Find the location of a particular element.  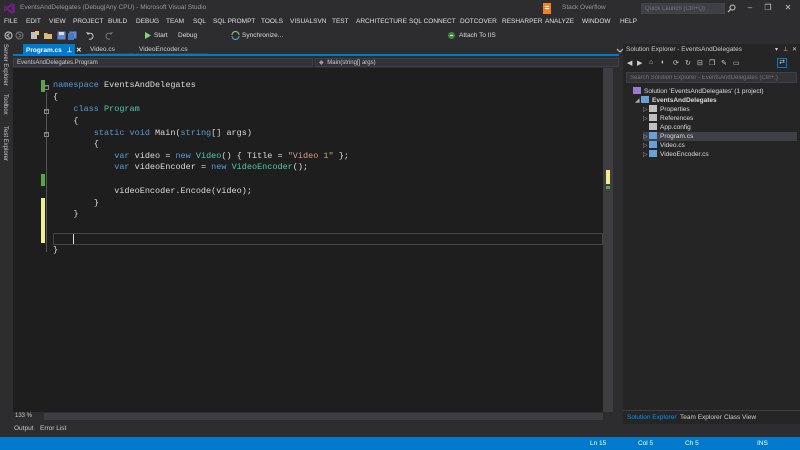

search-icon is located at coordinates (731, 8).